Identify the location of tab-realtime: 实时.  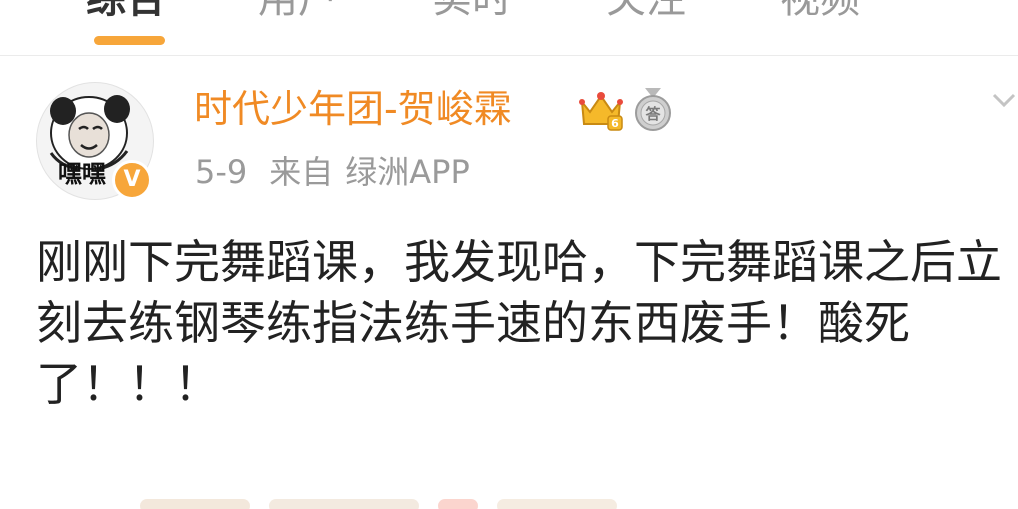
(472, 11).